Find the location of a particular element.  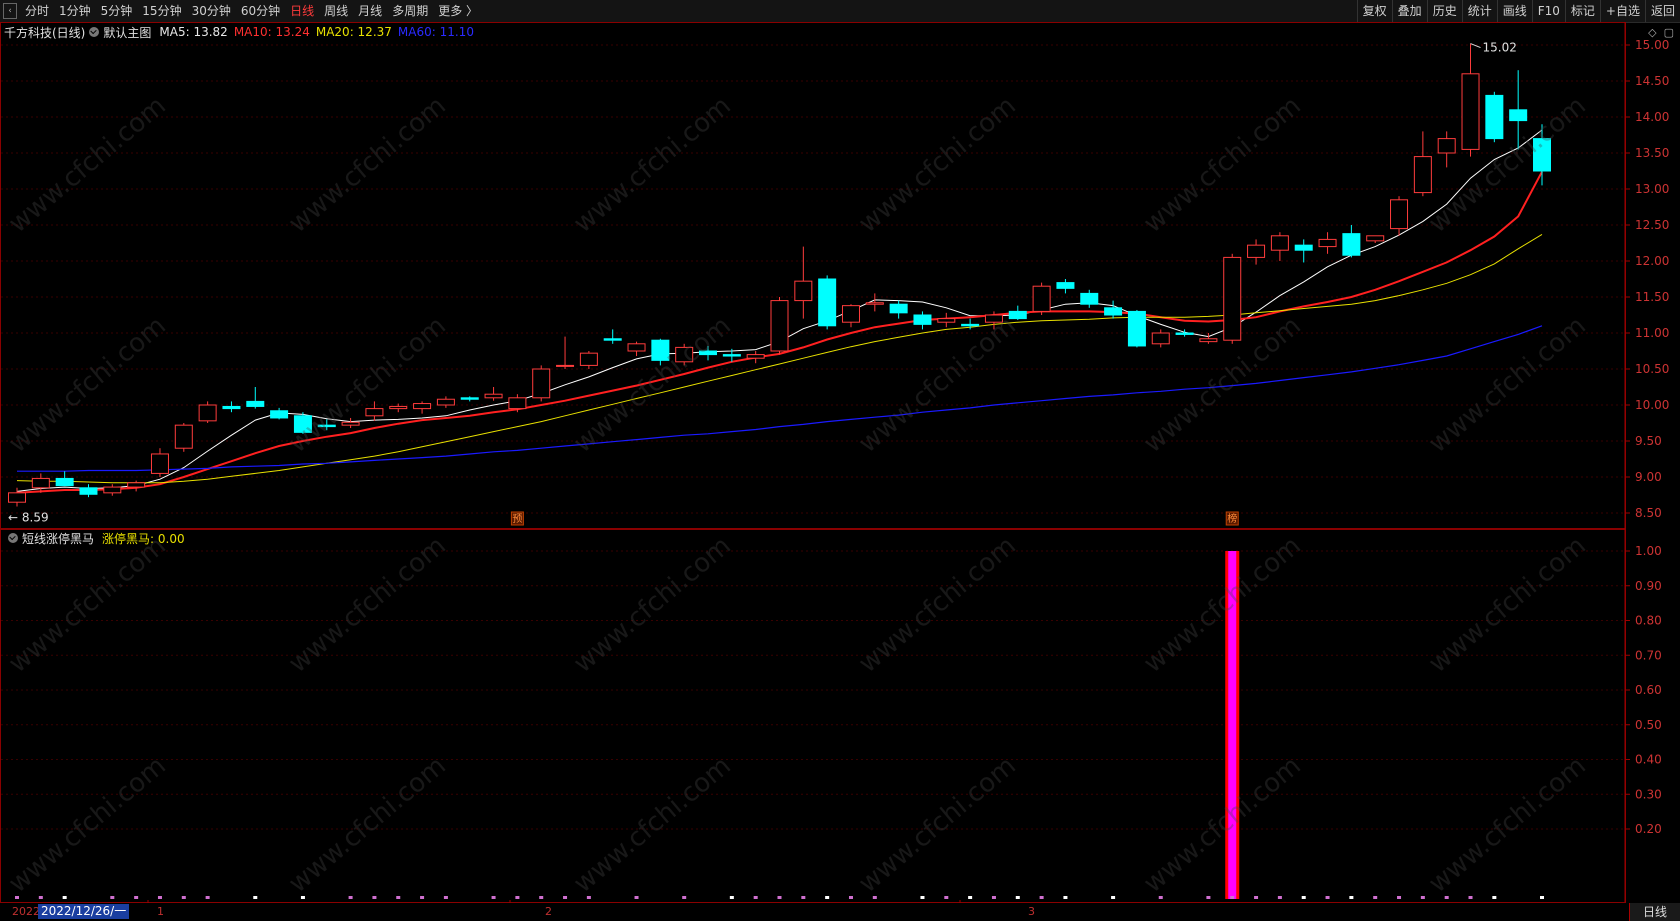

tab-period-daily: 日线 is located at coordinates (302, 11).